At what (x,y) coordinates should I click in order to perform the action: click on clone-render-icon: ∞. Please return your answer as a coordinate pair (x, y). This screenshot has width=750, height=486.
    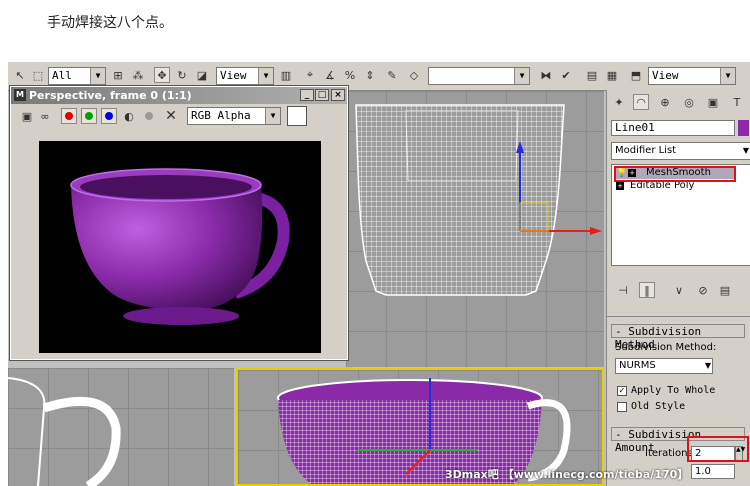
    Looking at the image, I should click on (45, 116).